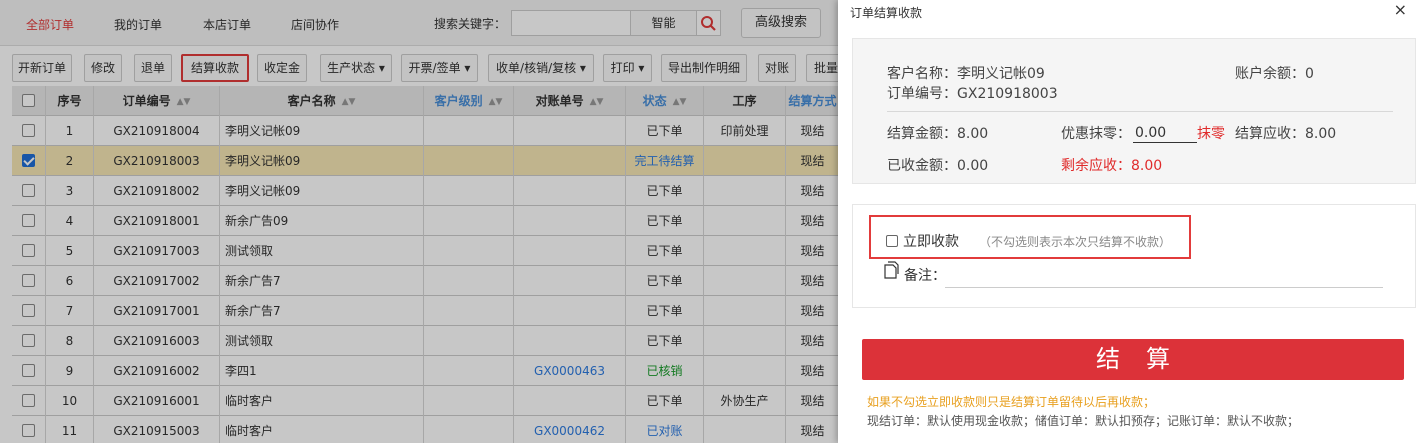  What do you see at coordinates (966, 74) in the screenshot?
I see `customer-name: 客户名称：李明义记帐09` at bounding box center [966, 74].